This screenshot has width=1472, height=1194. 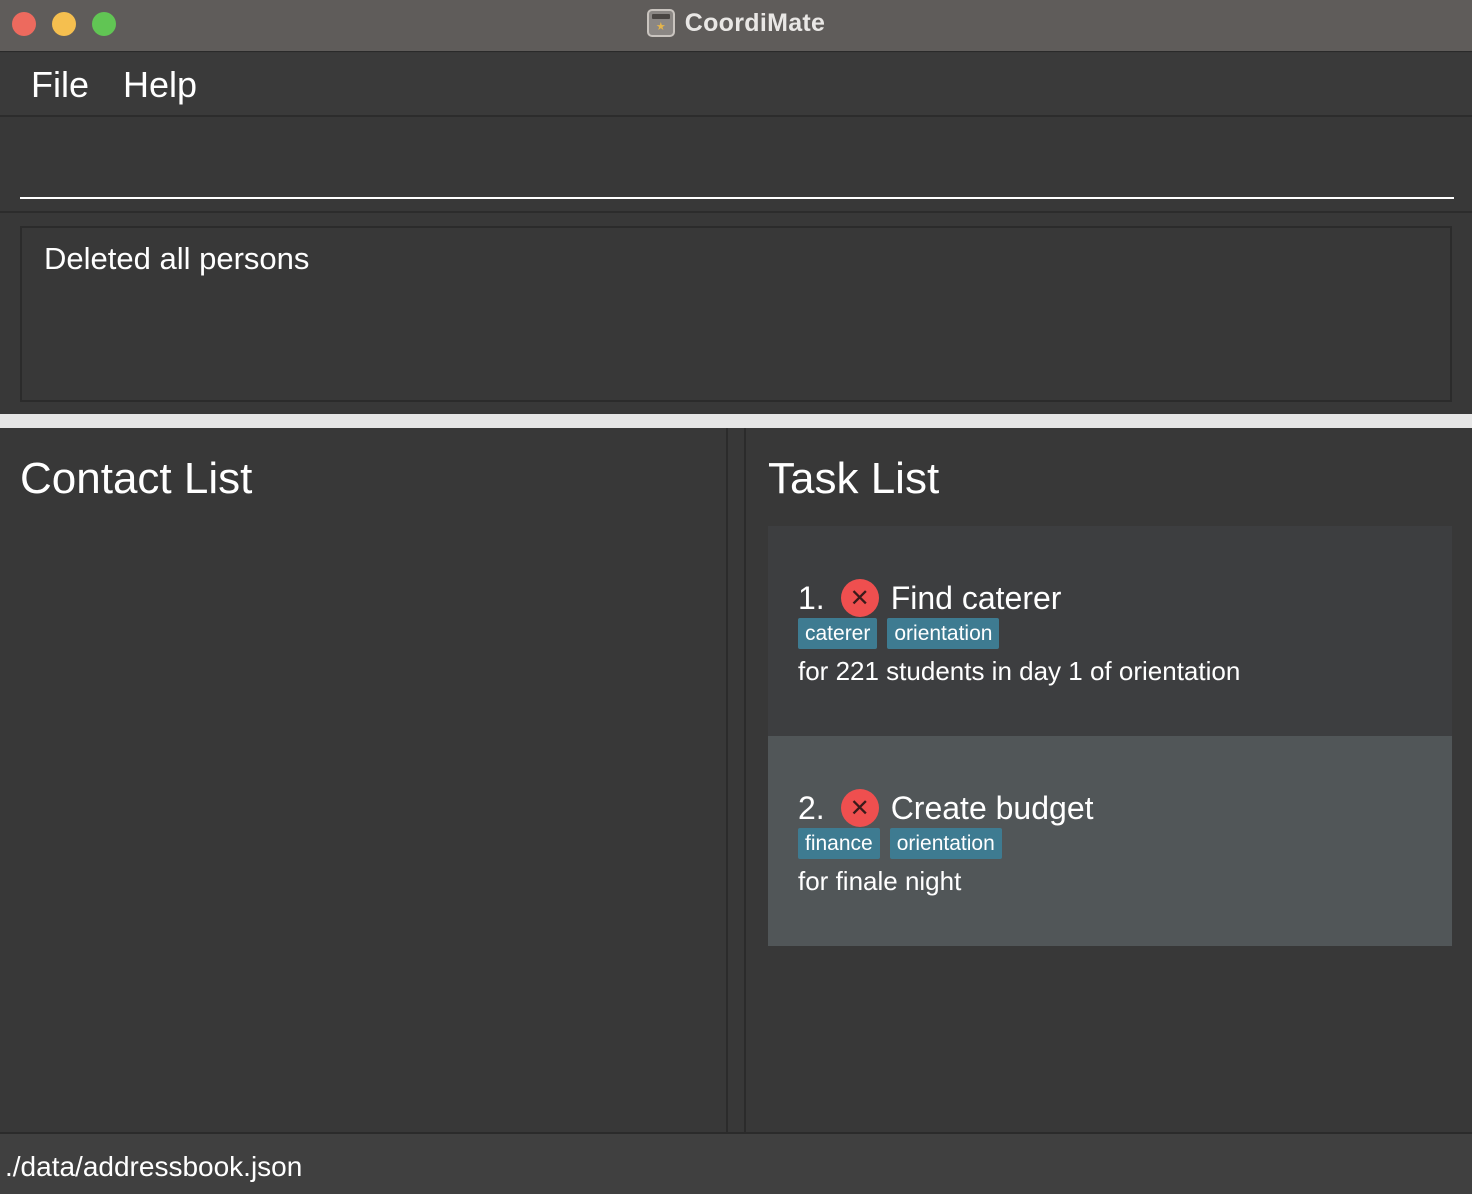 I want to click on title-bar: CoordiMate, so click(x=736, y=26).